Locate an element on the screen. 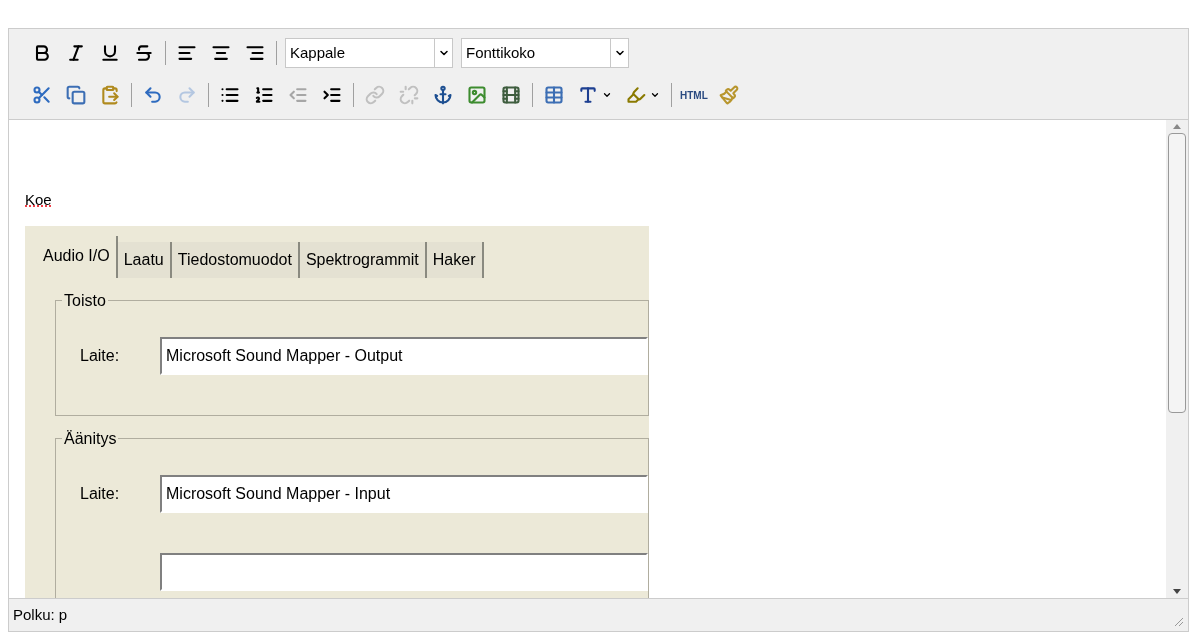  tab: Laatu is located at coordinates (144, 260).